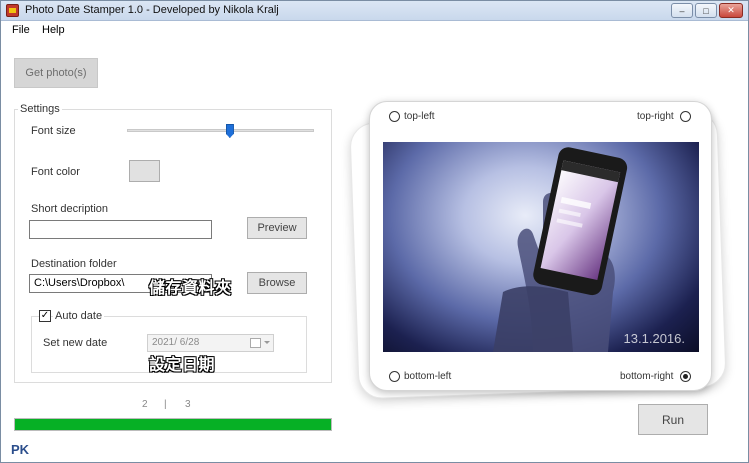  Describe the element at coordinates (654, 338) in the screenshot. I see `date-stamp-text: 13.1.2016.` at that location.